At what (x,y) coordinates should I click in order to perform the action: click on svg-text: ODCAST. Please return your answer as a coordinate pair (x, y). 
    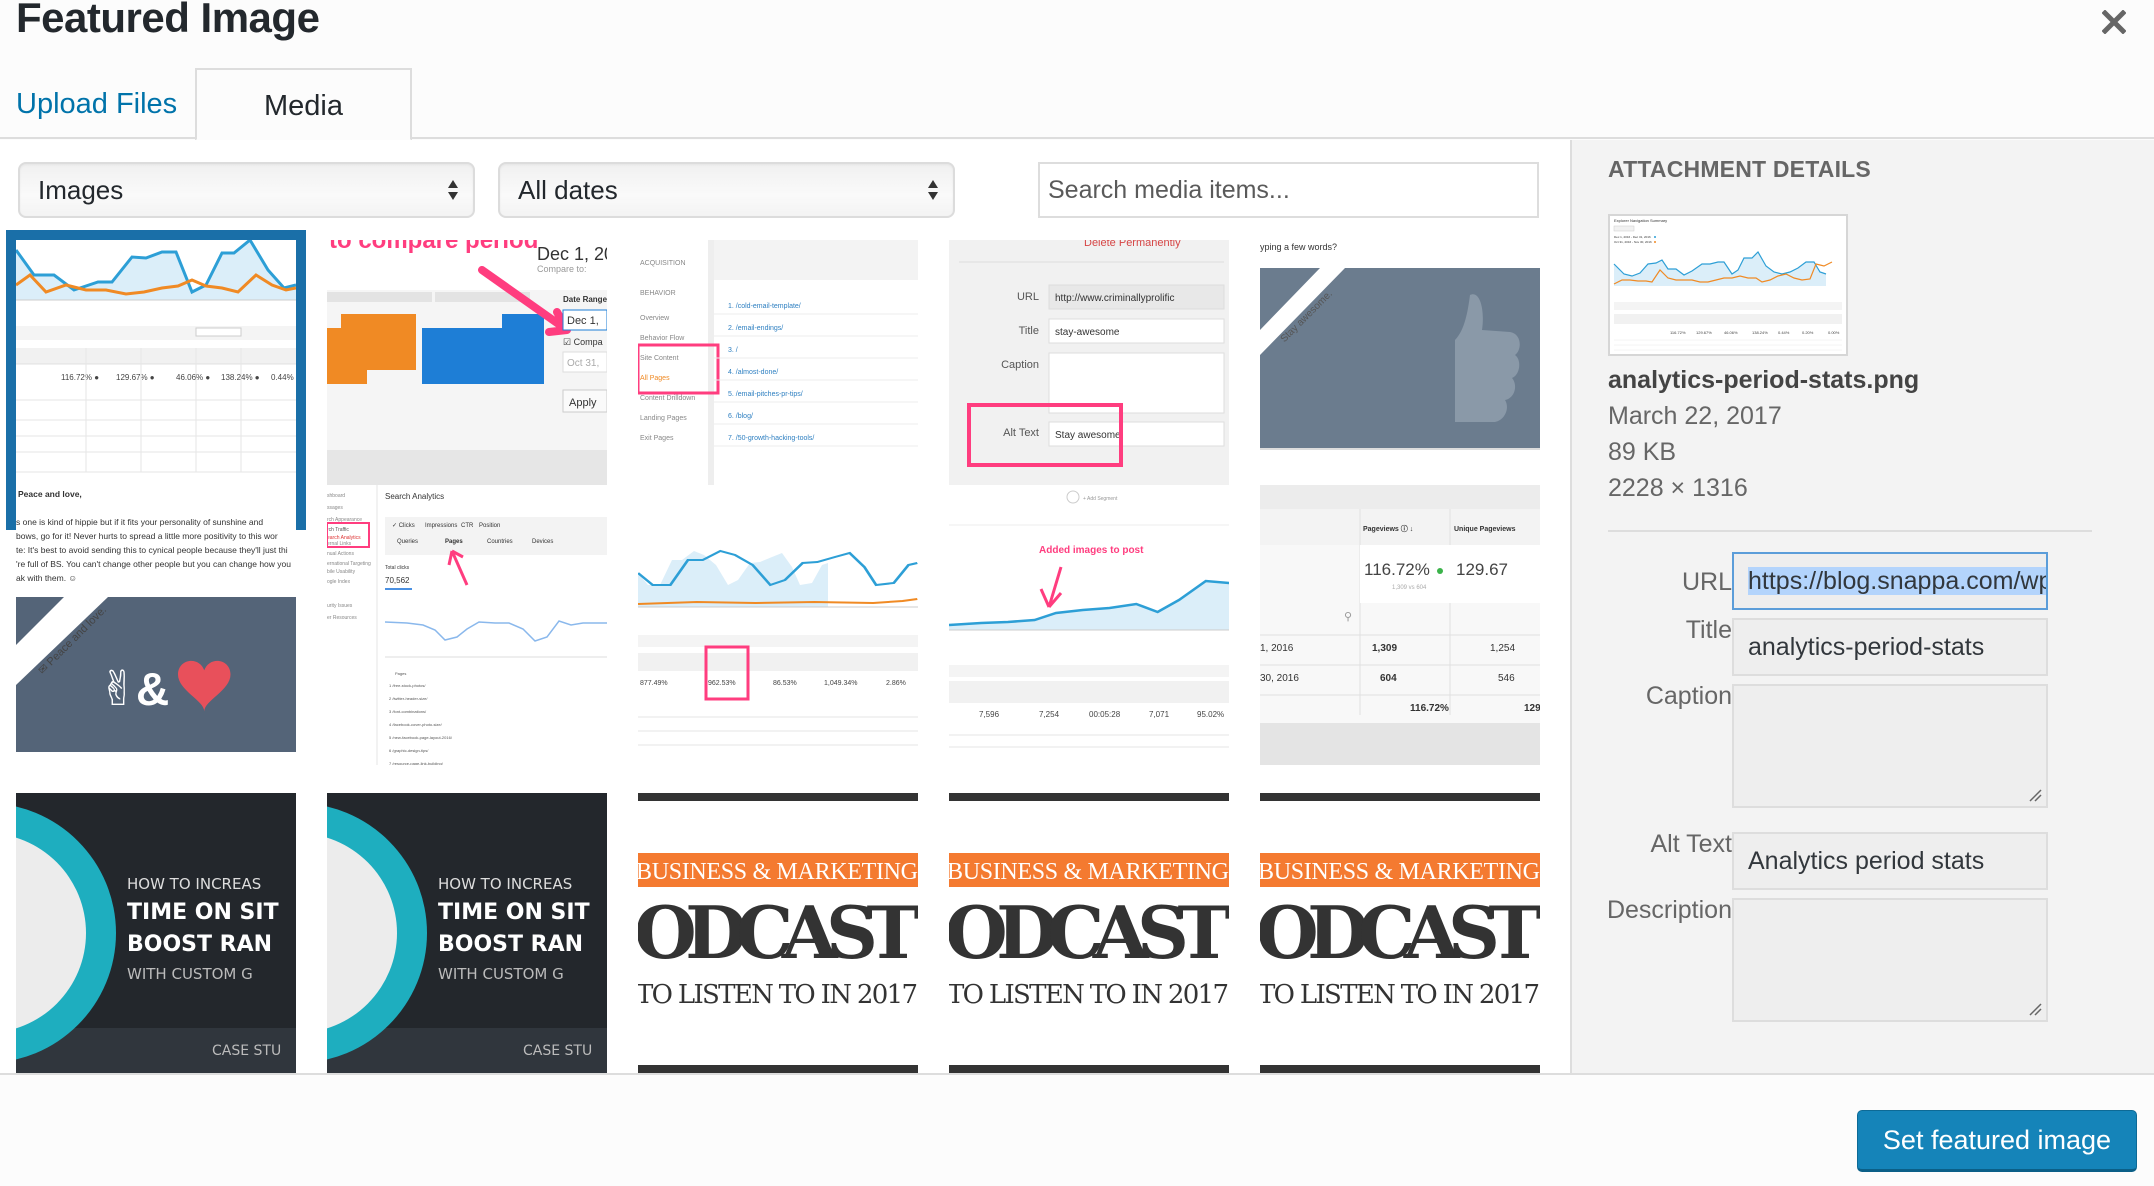
    Looking at the image, I should click on (1089, 932).